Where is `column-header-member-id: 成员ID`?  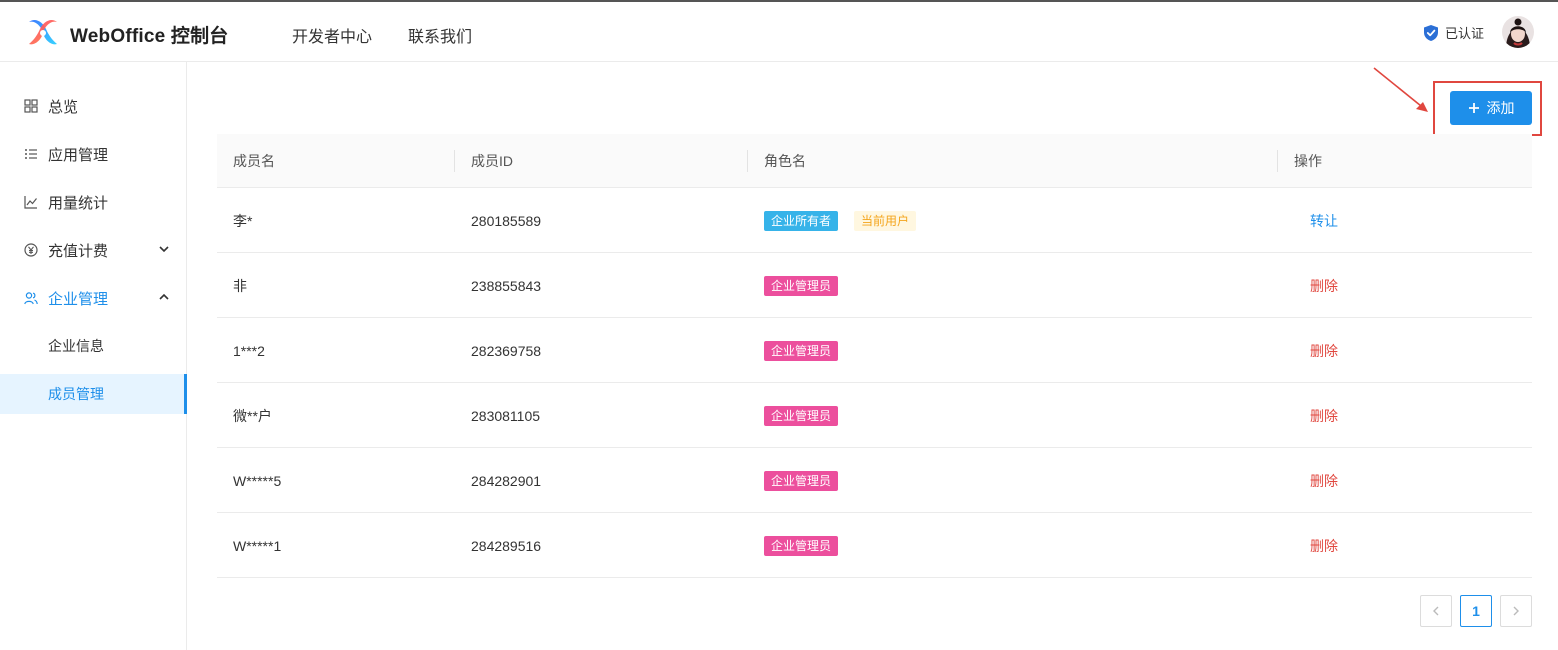 column-header-member-id: 成员ID is located at coordinates (492, 161).